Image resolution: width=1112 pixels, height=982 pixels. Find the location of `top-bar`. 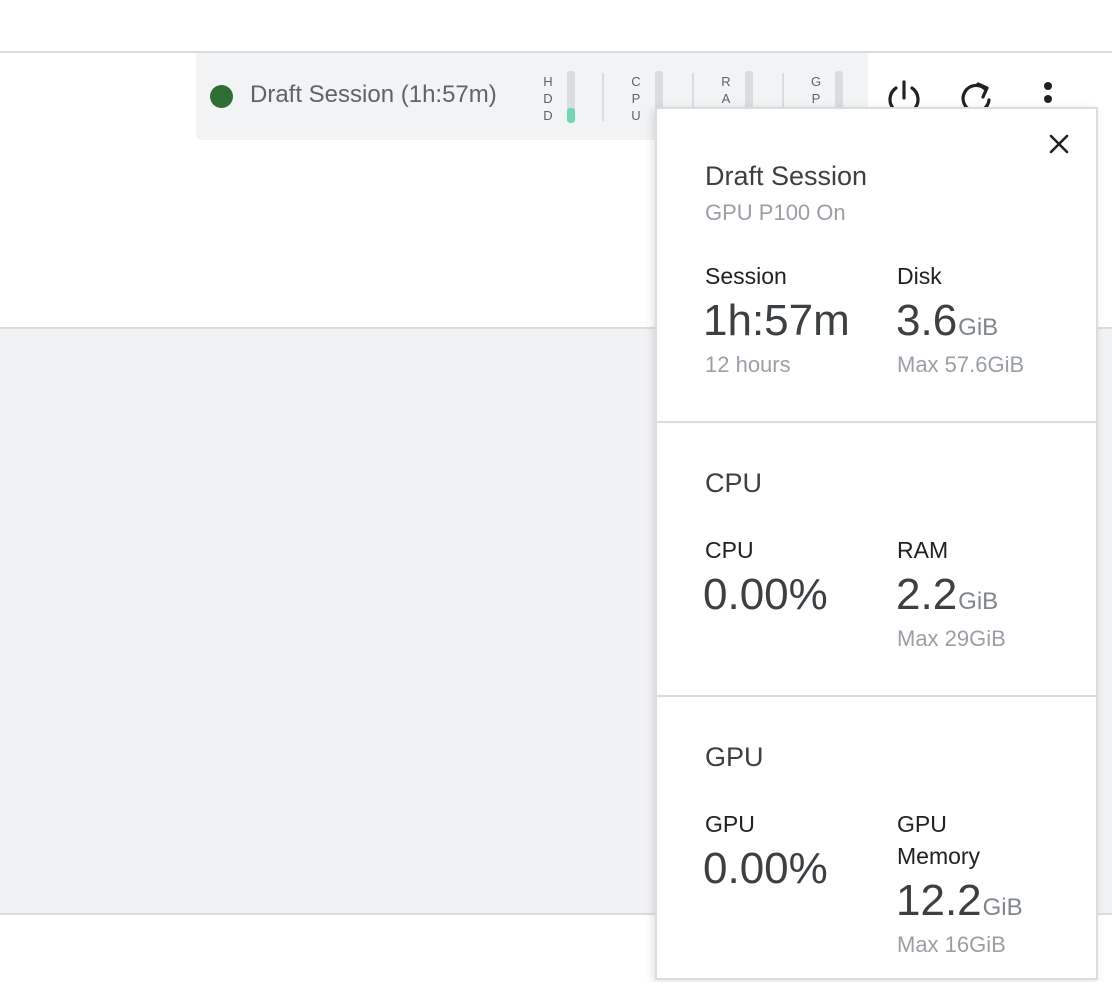

top-bar is located at coordinates (556, 26).